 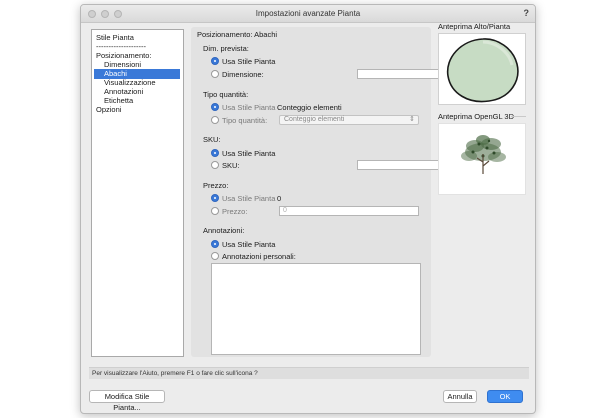 I want to click on chevron-updown-icon: ⇕, so click(x=412, y=119).